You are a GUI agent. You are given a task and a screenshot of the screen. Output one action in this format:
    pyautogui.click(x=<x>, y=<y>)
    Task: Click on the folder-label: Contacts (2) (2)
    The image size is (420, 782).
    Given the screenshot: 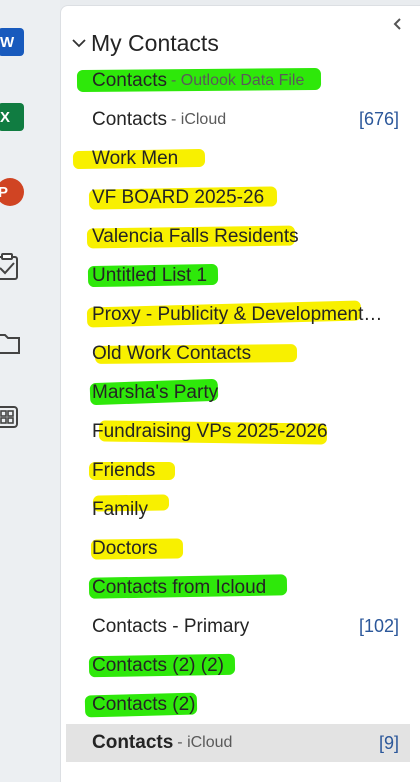 What is the action you would take?
    pyautogui.click(x=158, y=665)
    